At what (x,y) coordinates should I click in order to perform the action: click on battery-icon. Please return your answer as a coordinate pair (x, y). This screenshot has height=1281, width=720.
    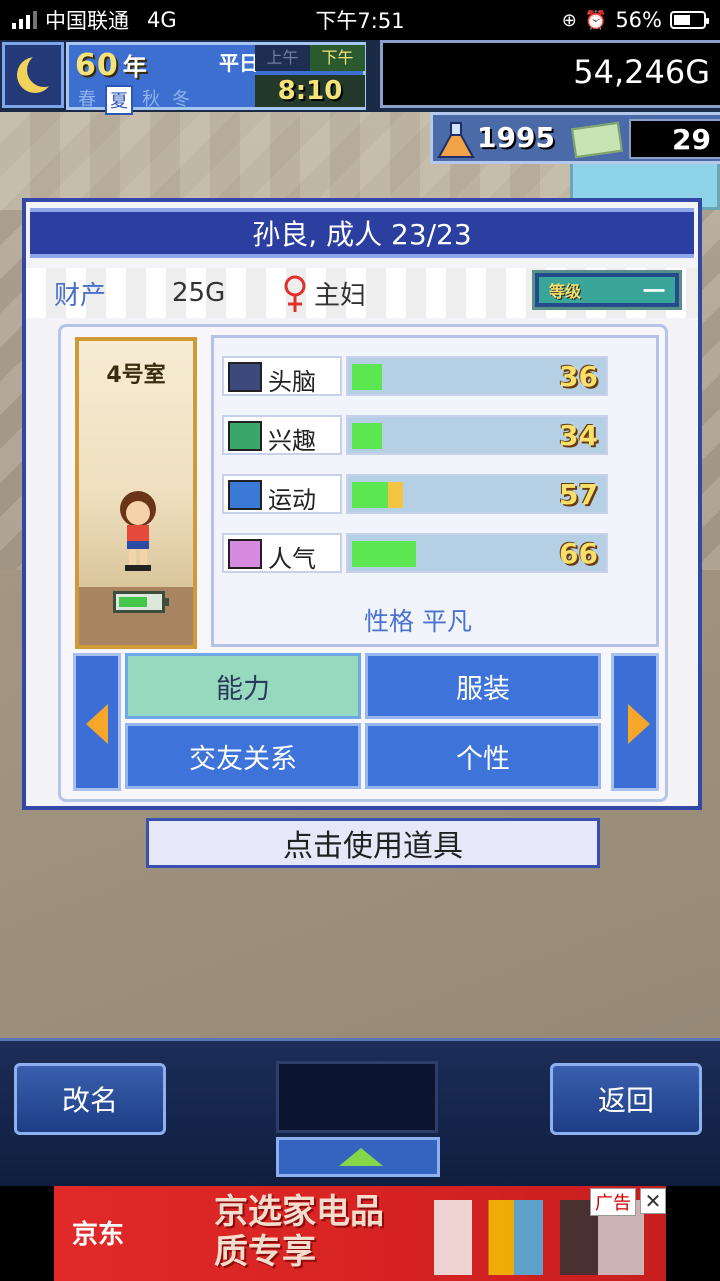
    Looking at the image, I should click on (689, 20).